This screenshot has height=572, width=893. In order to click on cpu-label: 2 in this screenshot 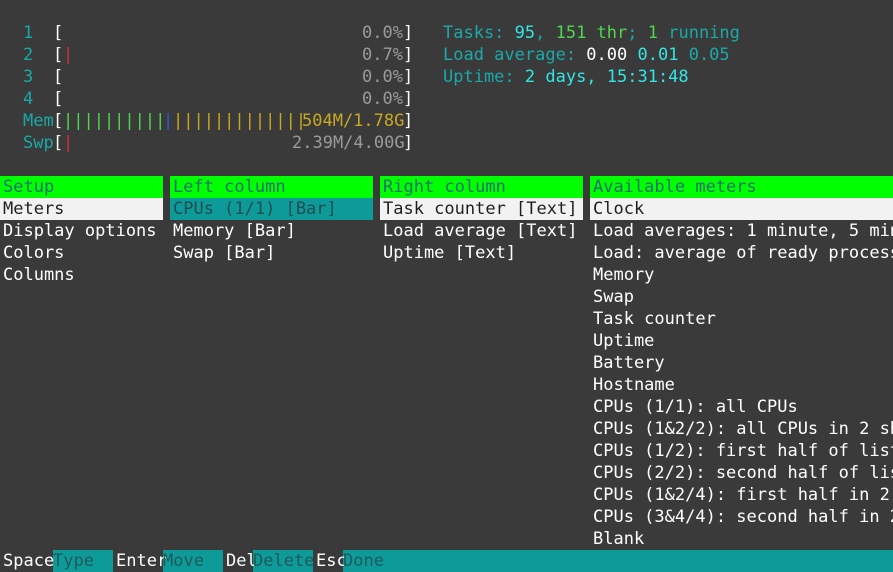, I will do `click(28, 55)`.